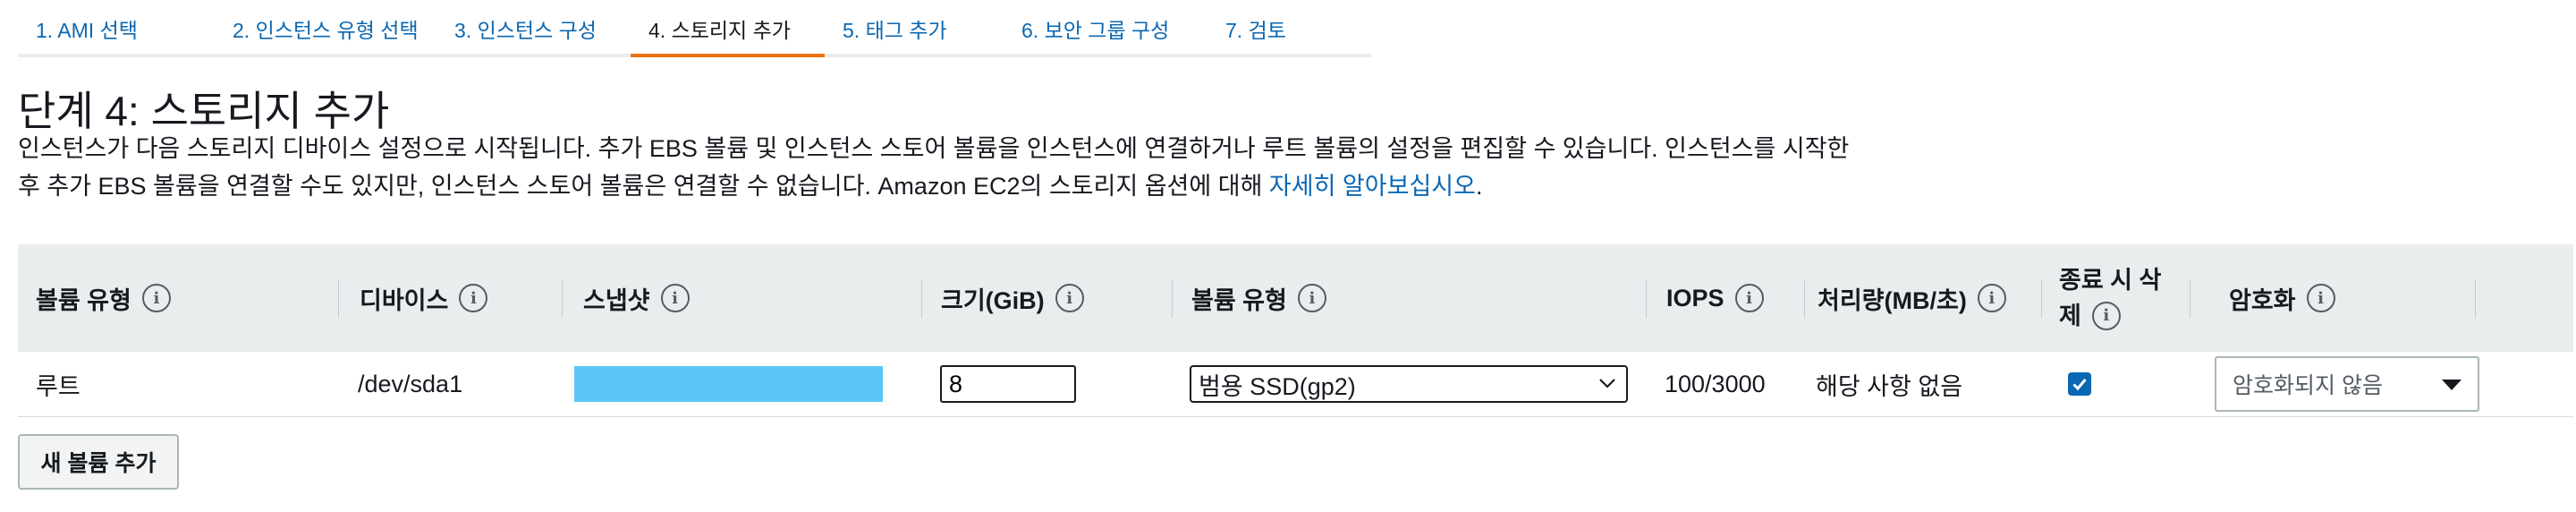  I want to click on checkmark-icon, so click(2079, 385).